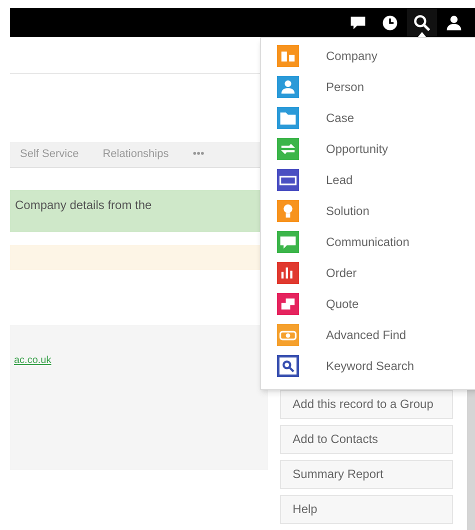 The height and width of the screenshot is (530, 475). What do you see at coordinates (345, 87) in the screenshot?
I see `menu-item: Person` at bounding box center [345, 87].